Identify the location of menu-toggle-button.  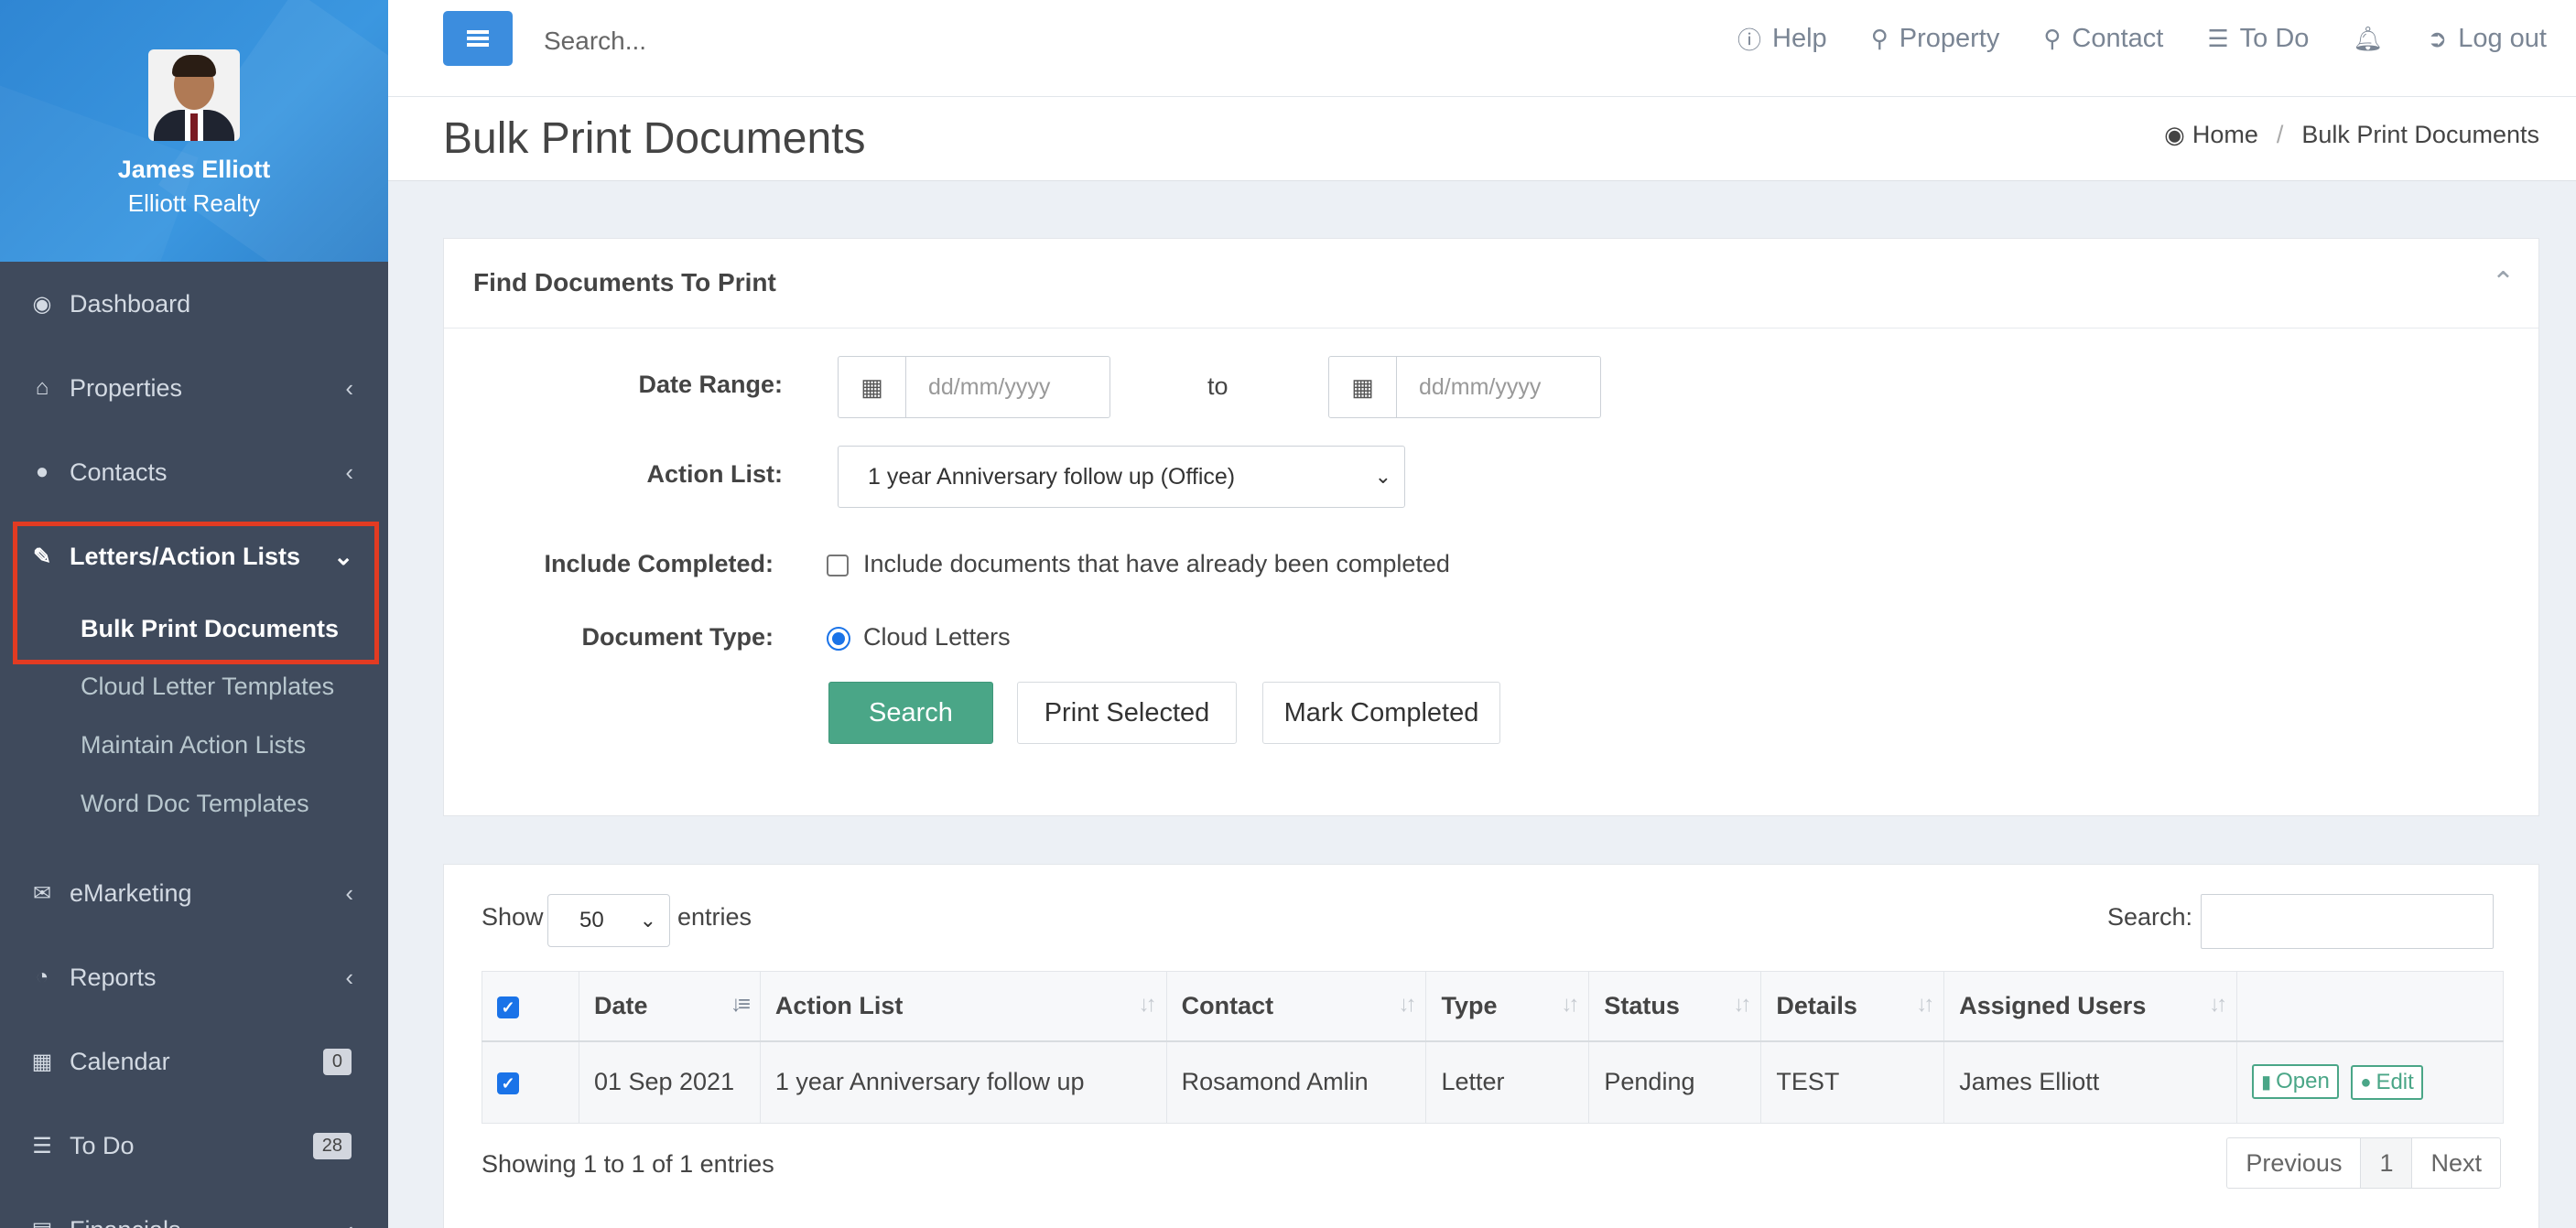
(478, 38).